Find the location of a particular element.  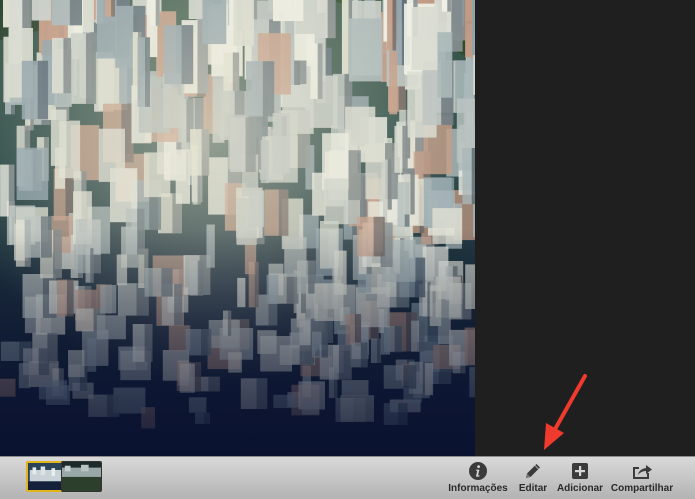

info-button: Informações is located at coordinates (478, 477).